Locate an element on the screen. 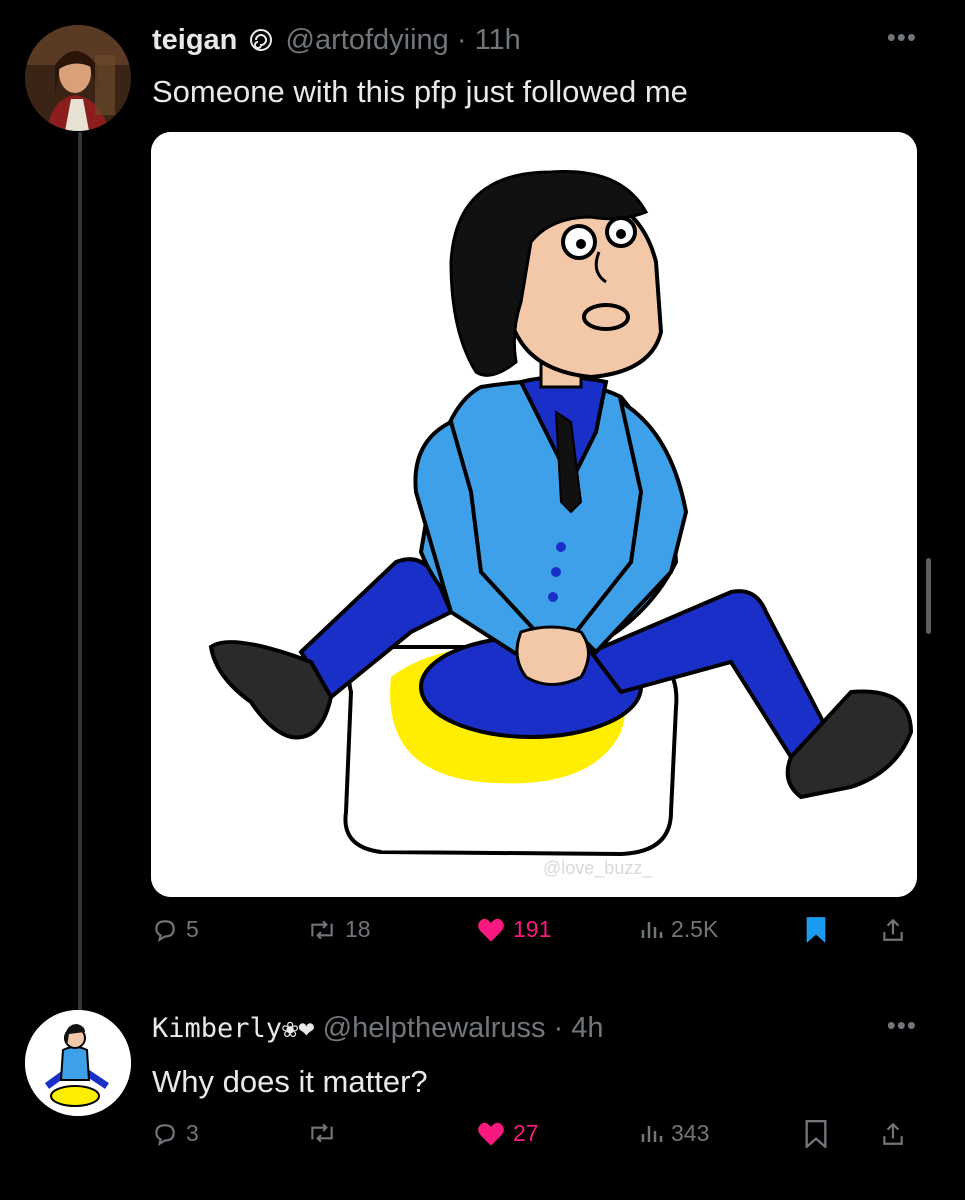  author-name: Kimberly❀❤ is located at coordinates (233, 1028).